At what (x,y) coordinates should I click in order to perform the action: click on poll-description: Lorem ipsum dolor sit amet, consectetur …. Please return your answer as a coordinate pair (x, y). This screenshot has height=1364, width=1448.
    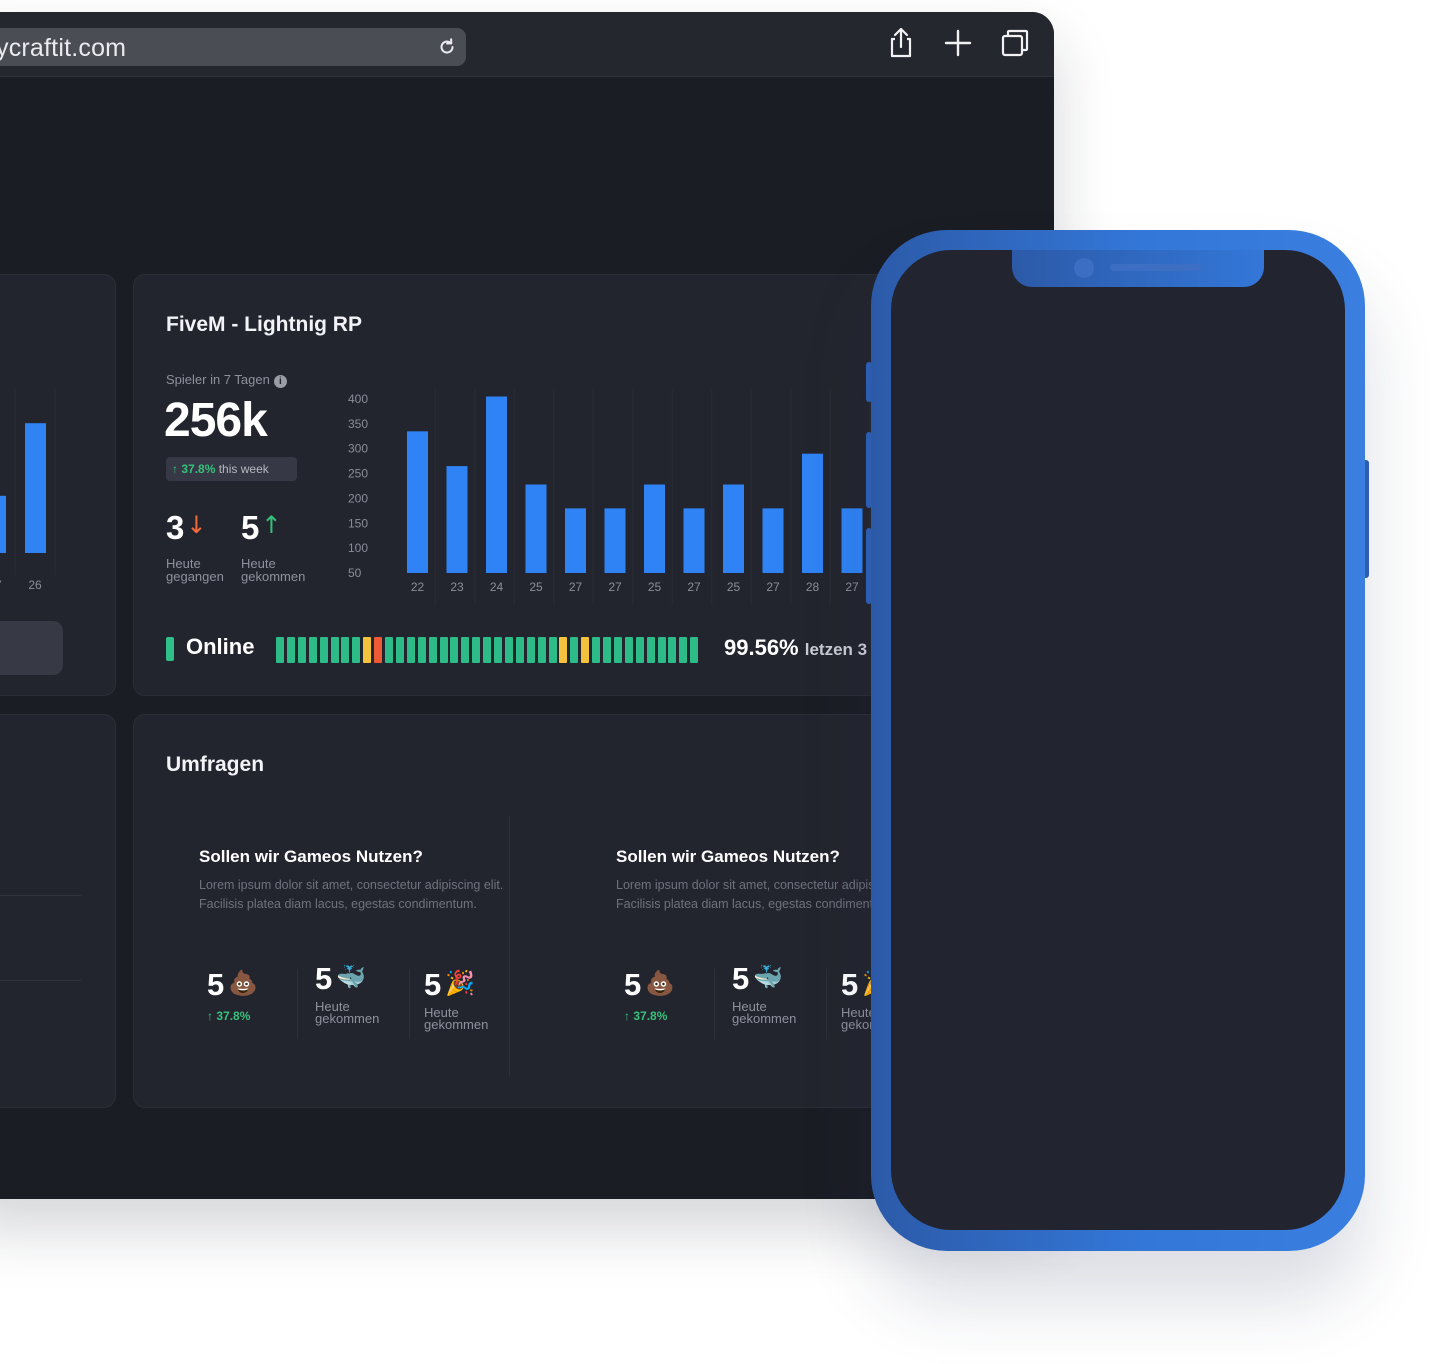
    Looking at the image, I should click on (351, 894).